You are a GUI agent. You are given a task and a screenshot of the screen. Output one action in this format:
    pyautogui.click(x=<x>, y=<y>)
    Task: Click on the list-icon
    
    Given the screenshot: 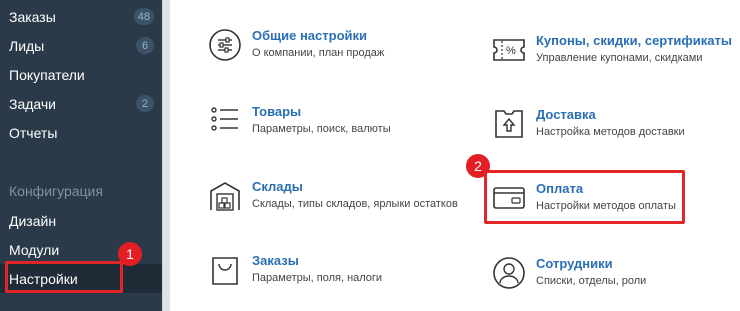 What is the action you would take?
    pyautogui.click(x=224, y=119)
    